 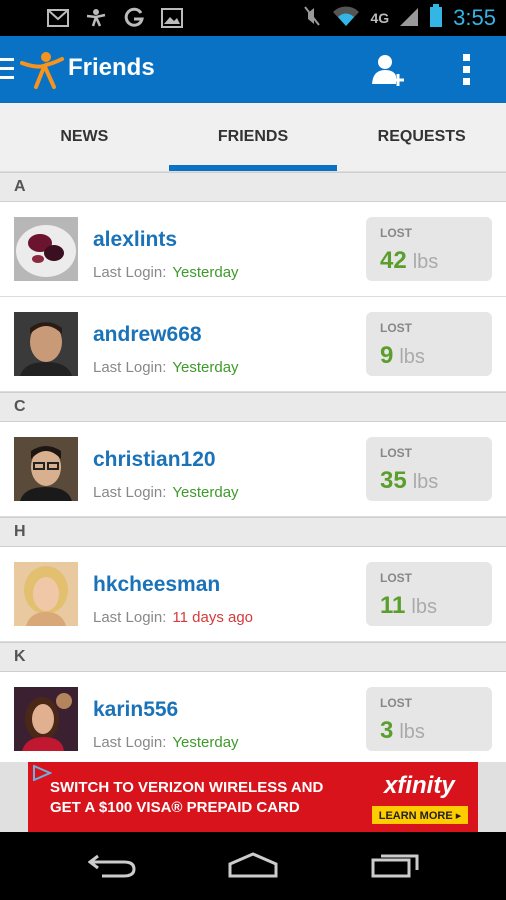 I want to click on tab-friends: FRIENDS, so click(x=253, y=137).